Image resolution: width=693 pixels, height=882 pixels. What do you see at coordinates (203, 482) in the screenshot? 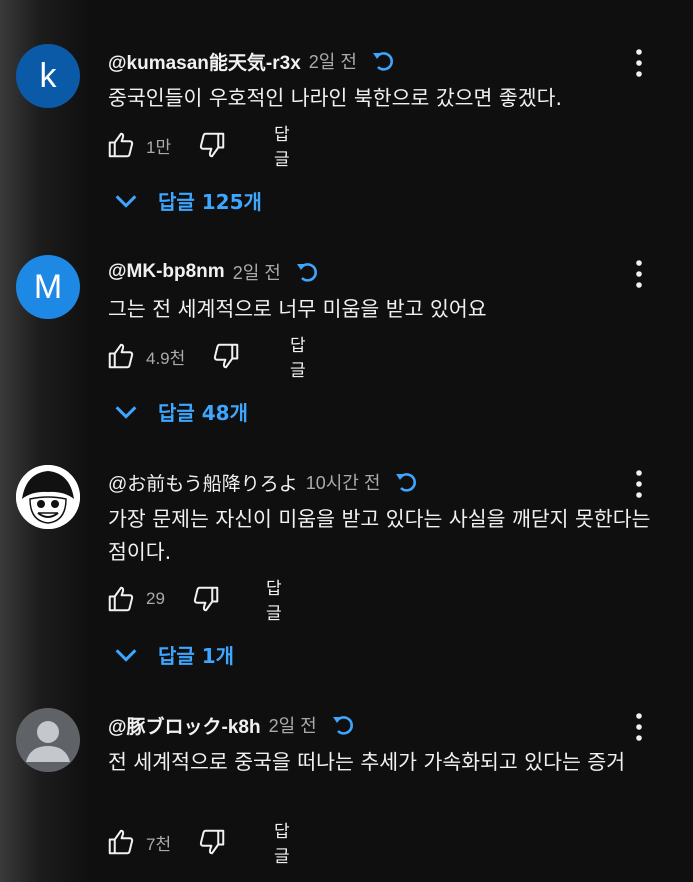
I see `author-name: @お前もう船降りろよ` at bounding box center [203, 482].